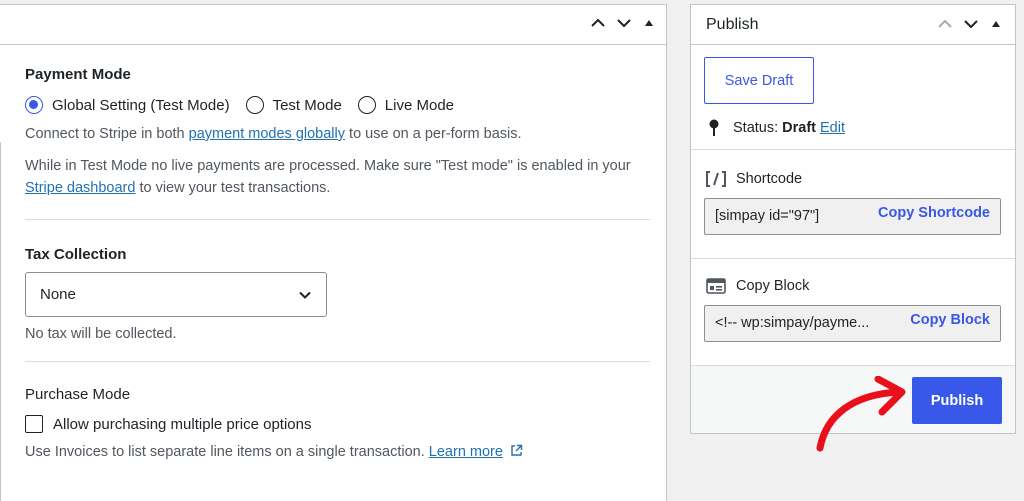 Image resolution: width=1024 pixels, height=501 pixels. What do you see at coordinates (267, 134) in the screenshot?
I see `payment-modes-link: payment modes globally` at bounding box center [267, 134].